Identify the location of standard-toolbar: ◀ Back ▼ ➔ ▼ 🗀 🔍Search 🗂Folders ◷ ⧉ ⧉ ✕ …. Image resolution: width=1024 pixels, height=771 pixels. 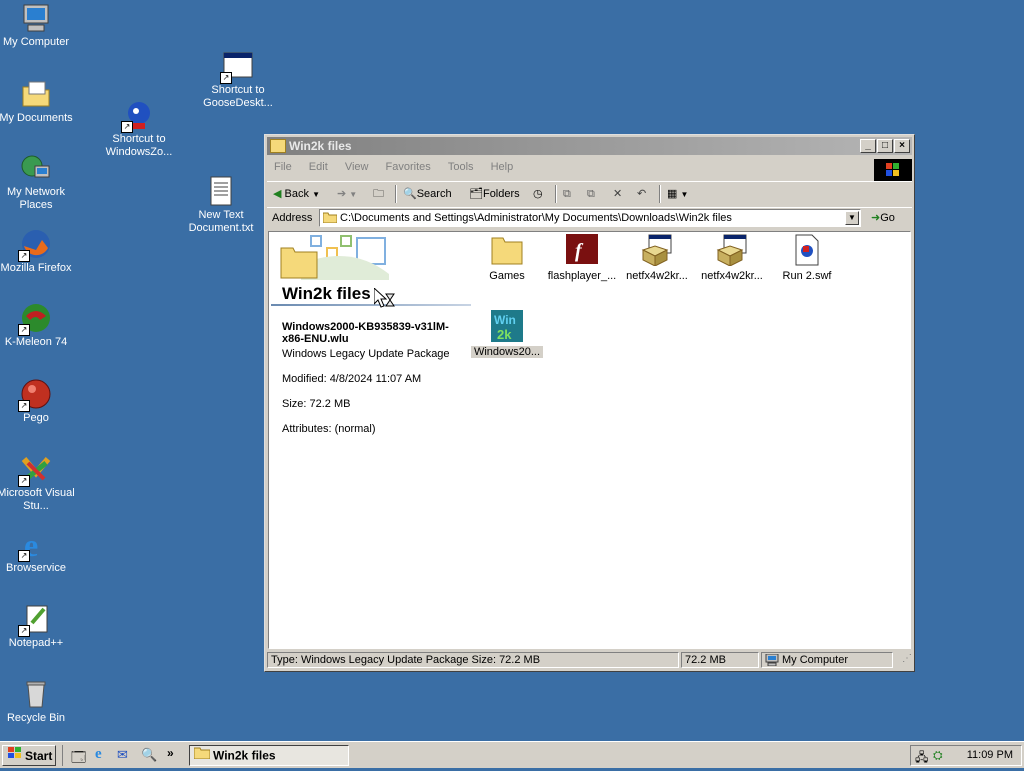
(589, 193).